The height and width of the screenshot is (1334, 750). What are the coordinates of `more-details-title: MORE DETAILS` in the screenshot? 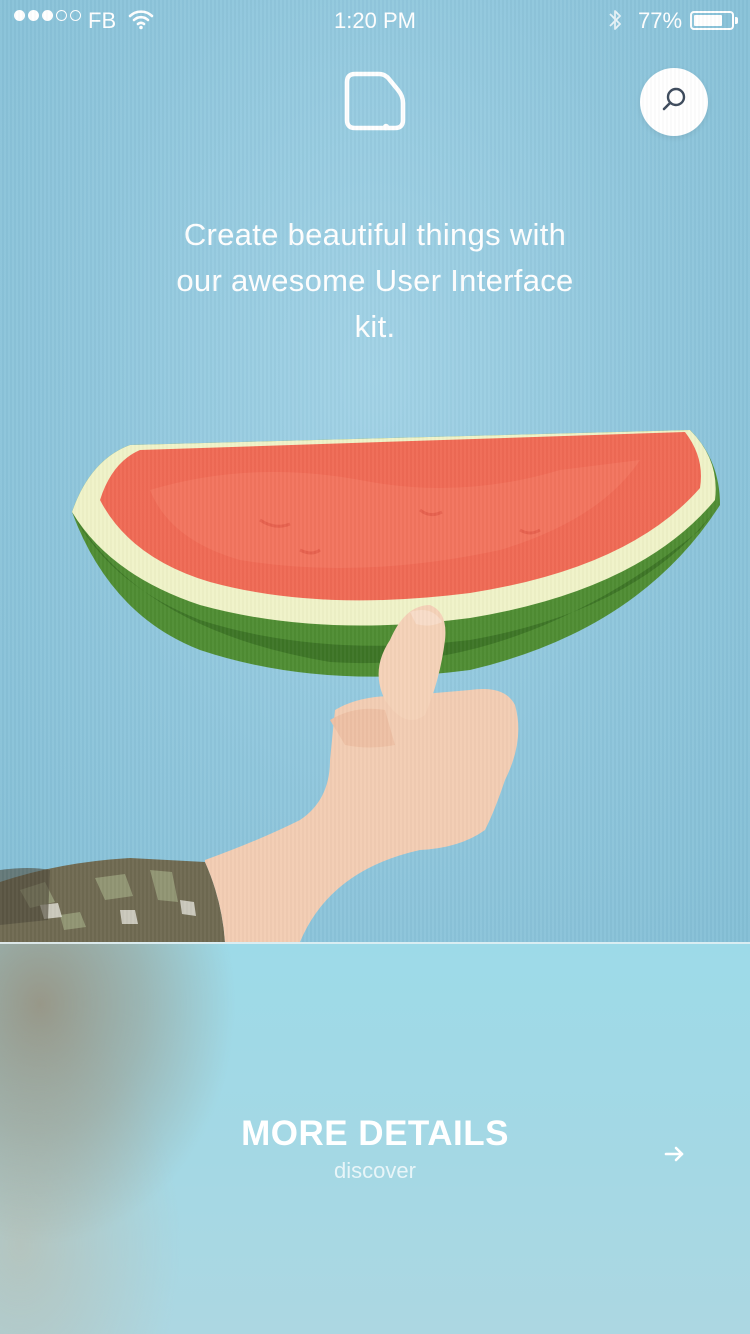 It's located at (375, 1134).